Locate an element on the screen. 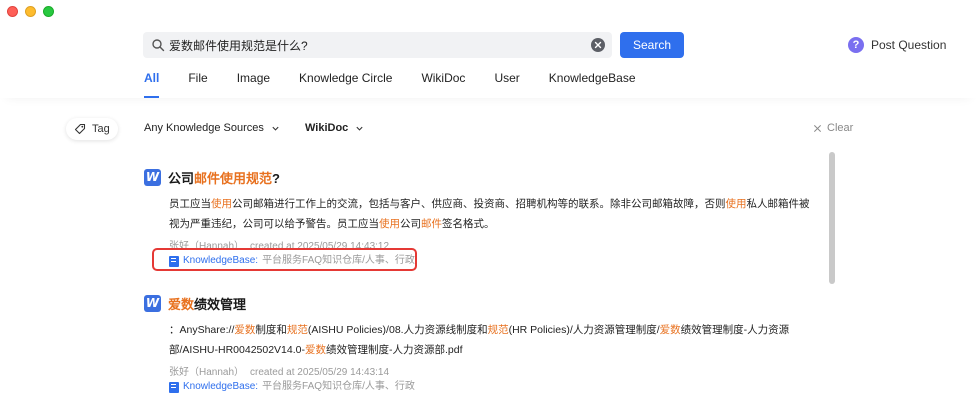  highlighted-keyword: 邮件使用规范 is located at coordinates (233, 178).